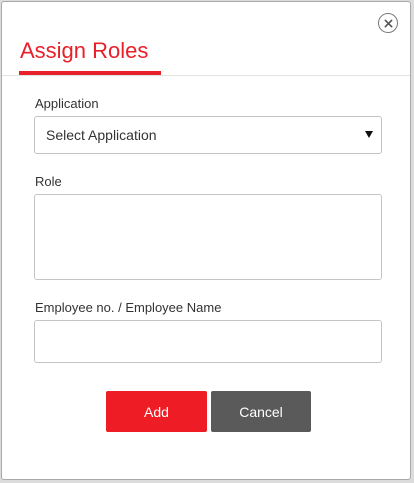 The width and height of the screenshot is (414, 483). I want to click on cancel-button: Cancel, so click(261, 411).